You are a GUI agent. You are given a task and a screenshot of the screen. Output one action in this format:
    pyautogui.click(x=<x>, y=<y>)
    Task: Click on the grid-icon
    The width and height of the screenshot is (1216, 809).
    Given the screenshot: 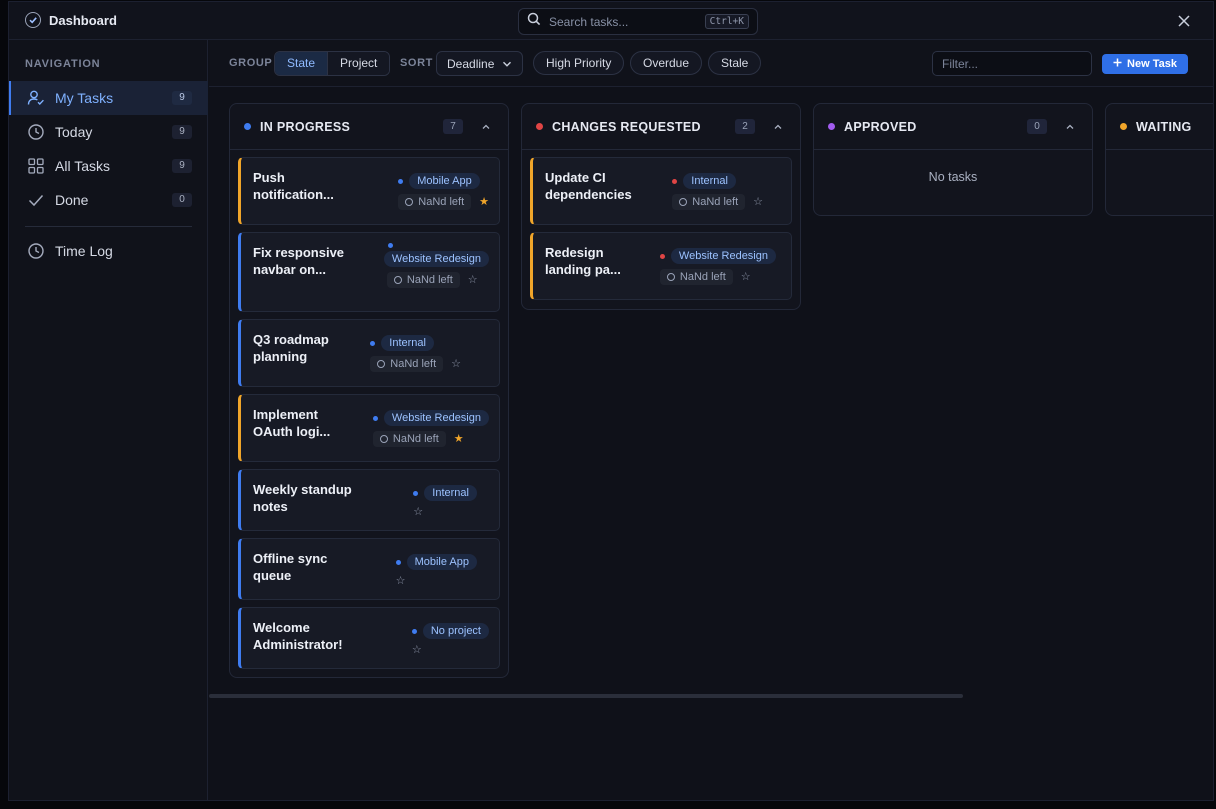 What is the action you would take?
    pyautogui.click(x=36, y=166)
    